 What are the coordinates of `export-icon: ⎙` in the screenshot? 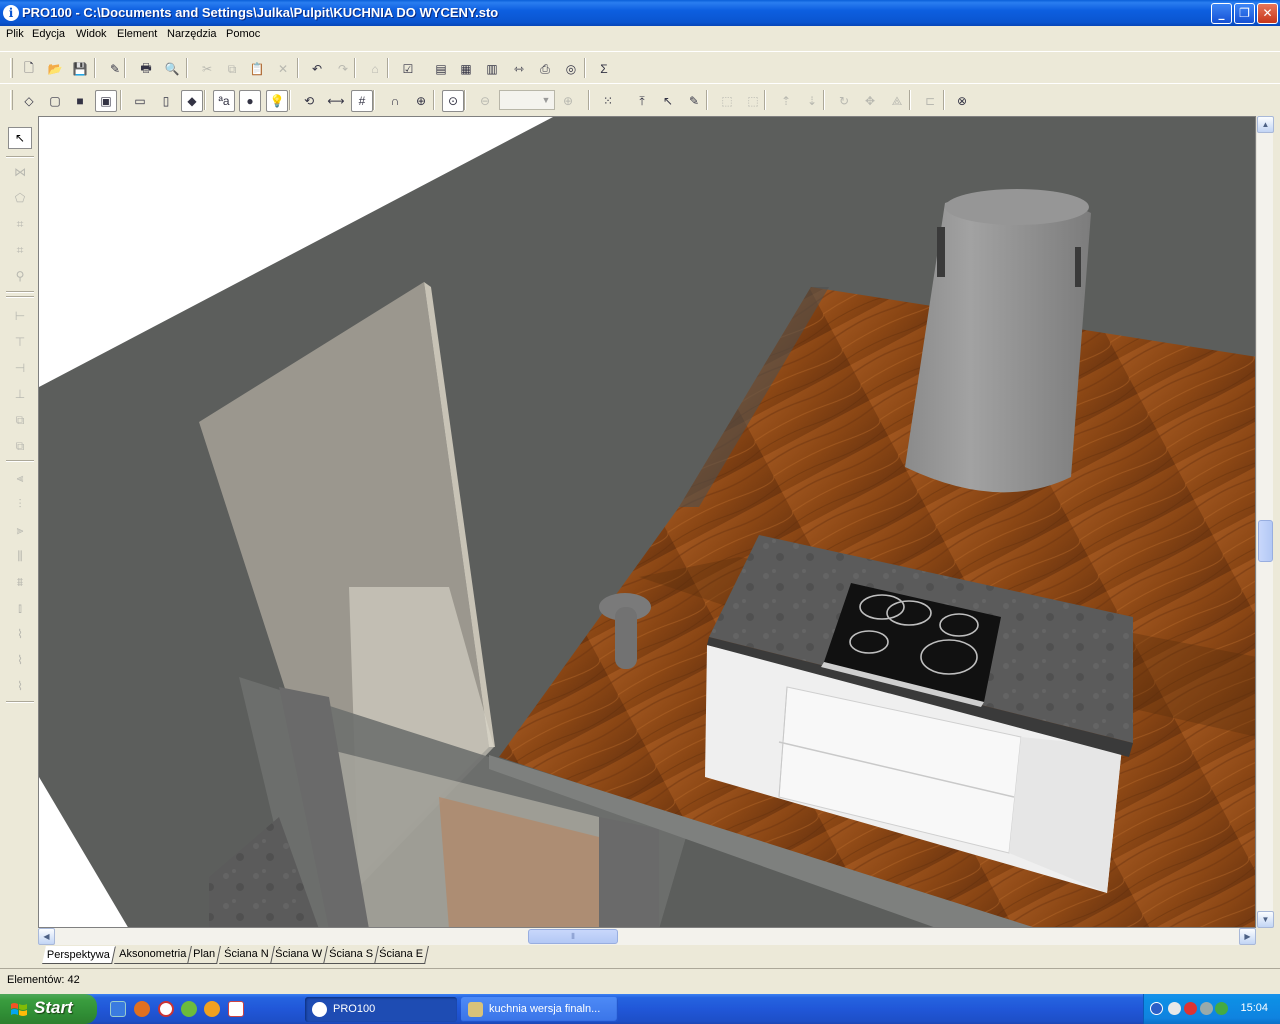 It's located at (545, 69).